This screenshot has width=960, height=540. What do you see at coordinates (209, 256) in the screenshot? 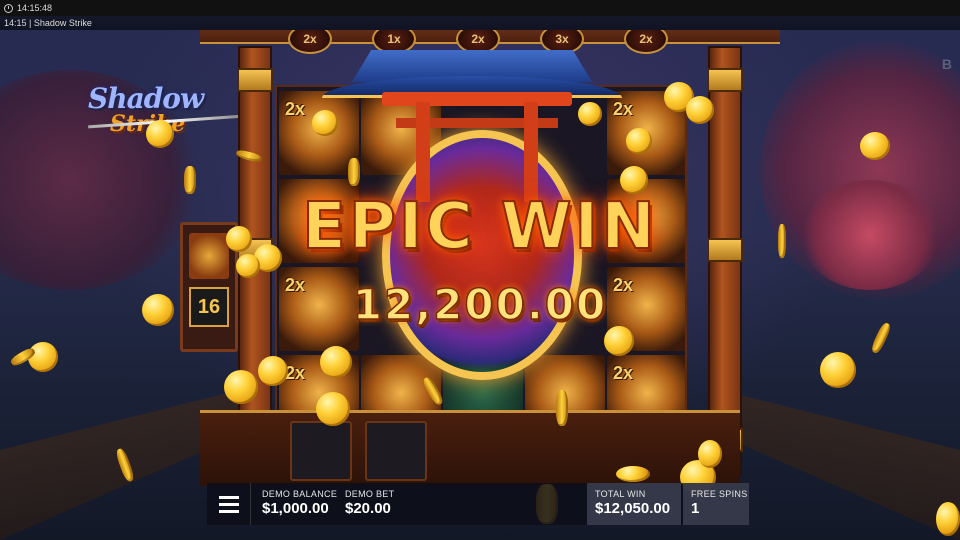
I see `dragon-icon` at bounding box center [209, 256].